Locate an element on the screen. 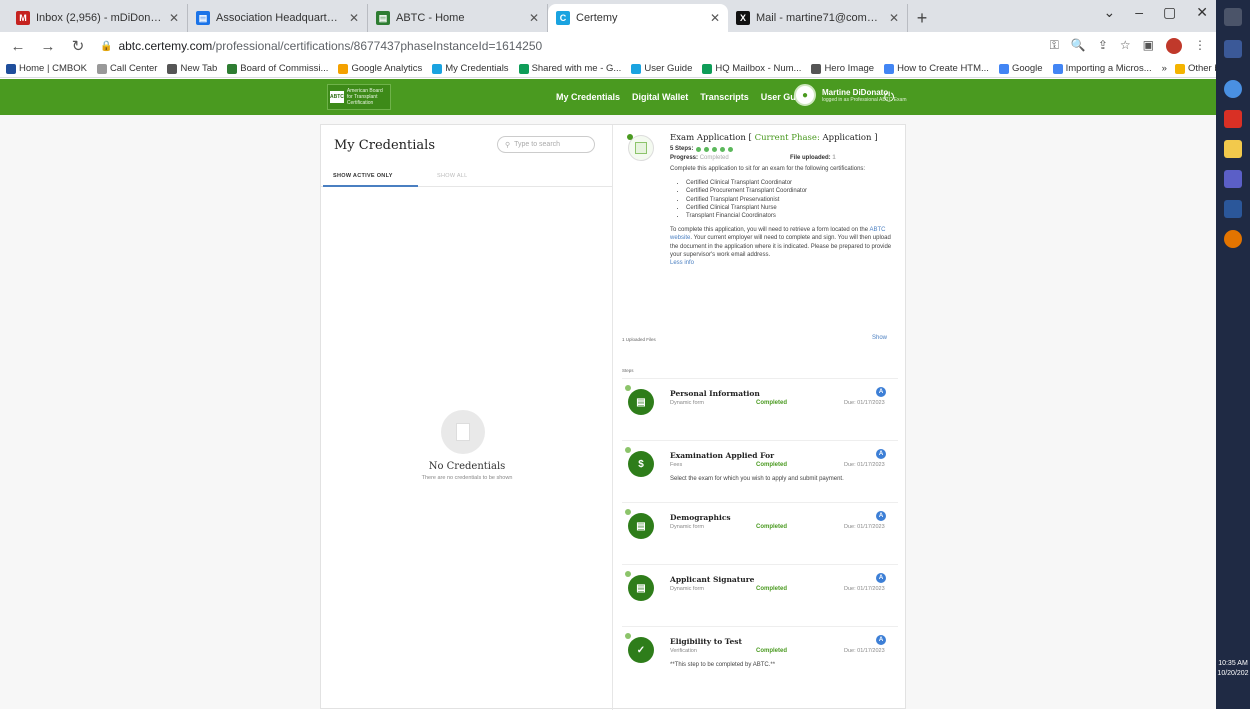 The image size is (1250, 710). bookmark-star-icon: ☆ is located at coordinates (1125, 46).